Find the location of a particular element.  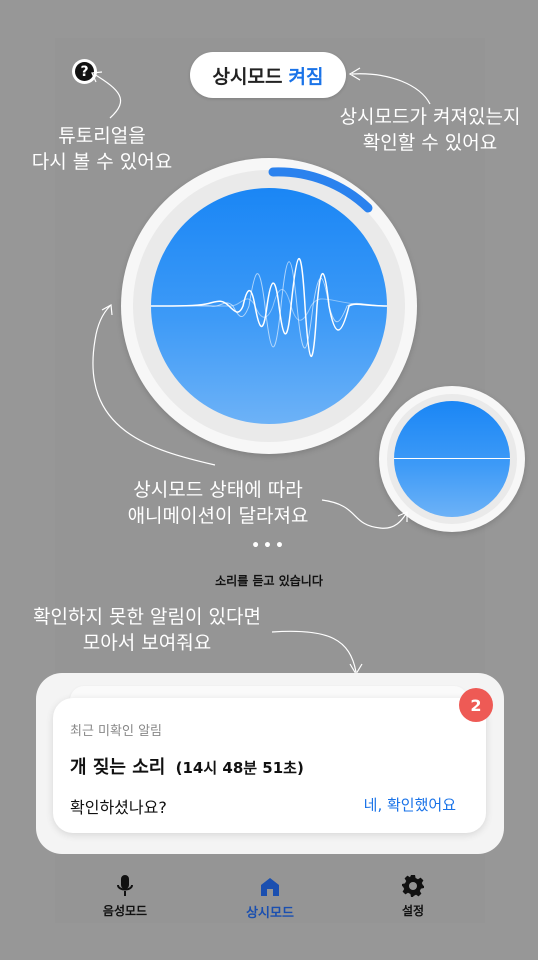

question-icon: ? is located at coordinates (84, 71).